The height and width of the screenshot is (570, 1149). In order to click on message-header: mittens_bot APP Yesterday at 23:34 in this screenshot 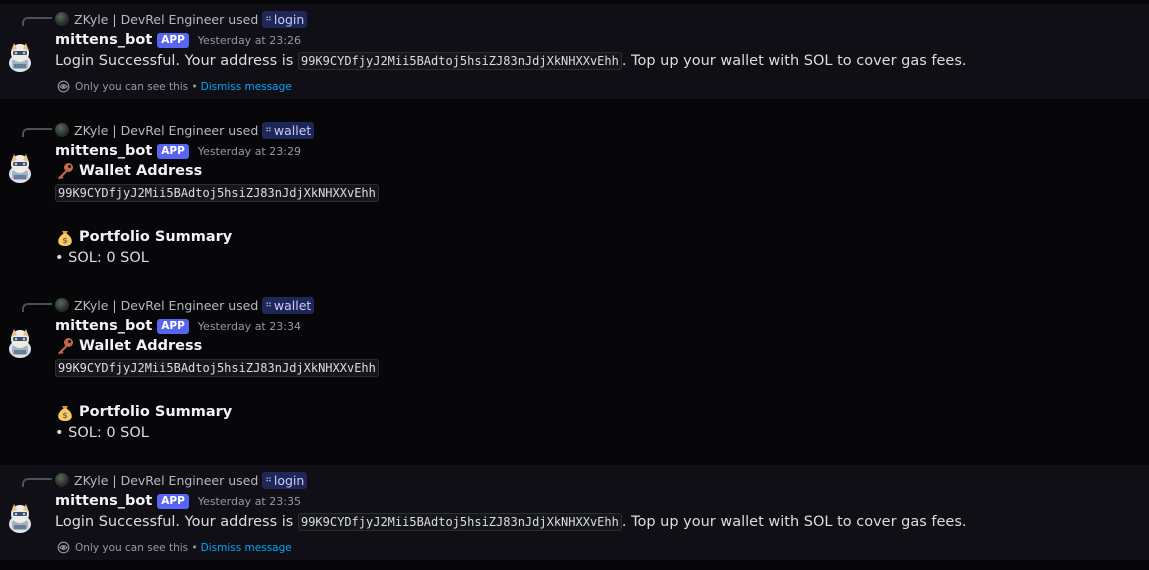, I will do `click(178, 326)`.